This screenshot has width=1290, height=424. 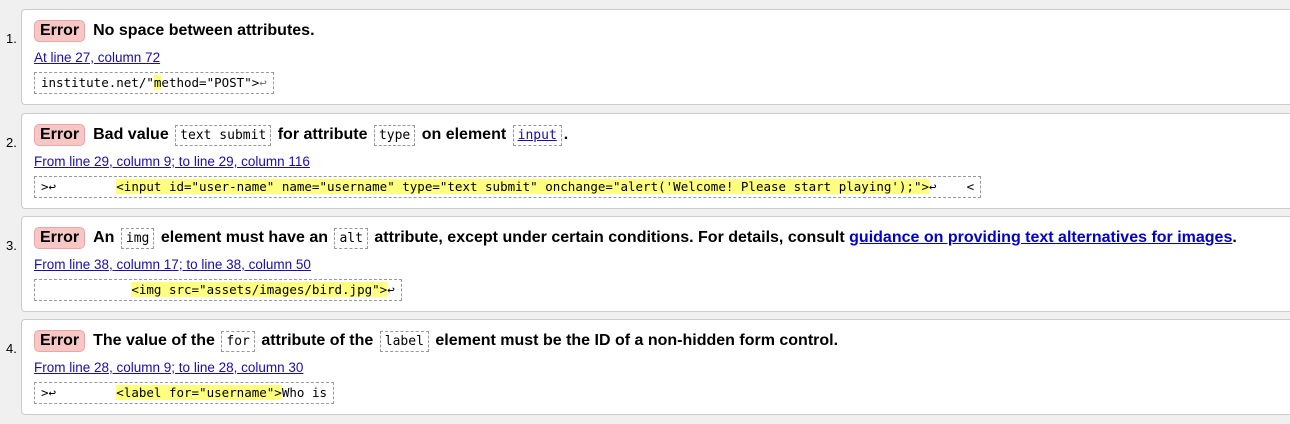 I want to click on element-spec-link: input, so click(x=537, y=135).